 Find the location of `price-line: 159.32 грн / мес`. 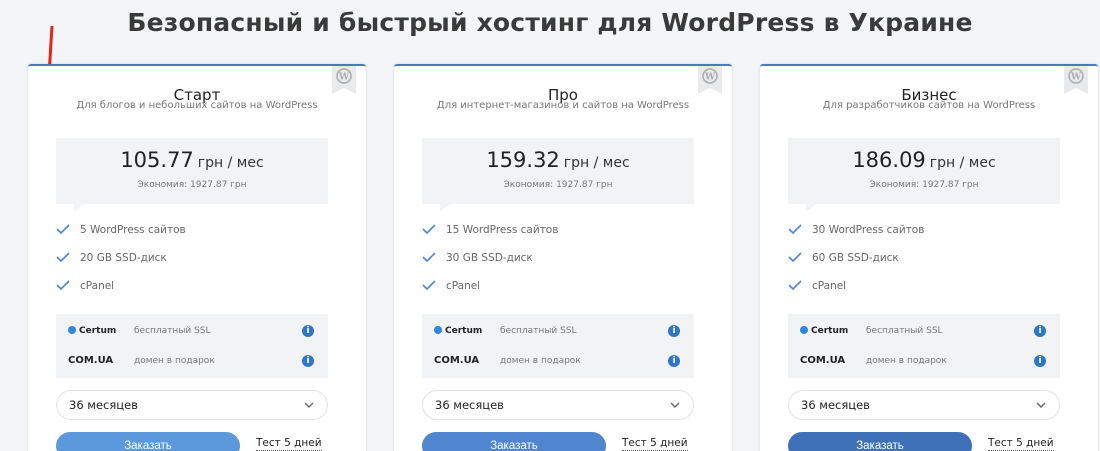

price-line: 159.32 грн / мес is located at coordinates (558, 160).